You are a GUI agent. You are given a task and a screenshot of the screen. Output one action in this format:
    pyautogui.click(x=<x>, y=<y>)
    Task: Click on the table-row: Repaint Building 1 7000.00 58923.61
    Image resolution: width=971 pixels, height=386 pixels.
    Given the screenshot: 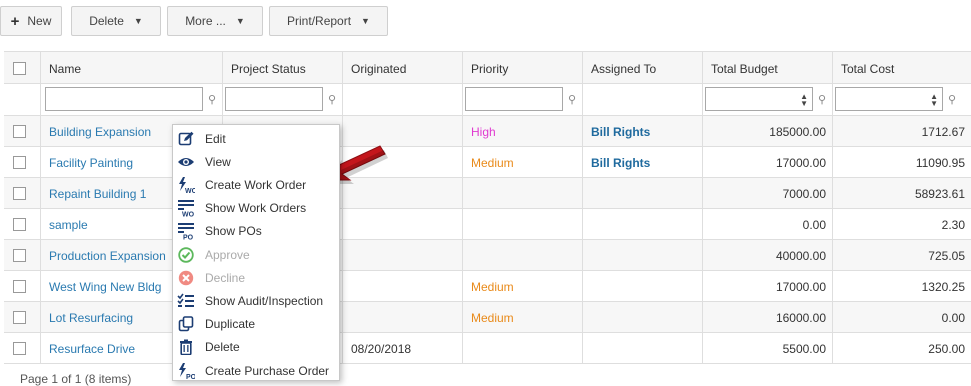 What is the action you would take?
    pyautogui.click(x=487, y=193)
    